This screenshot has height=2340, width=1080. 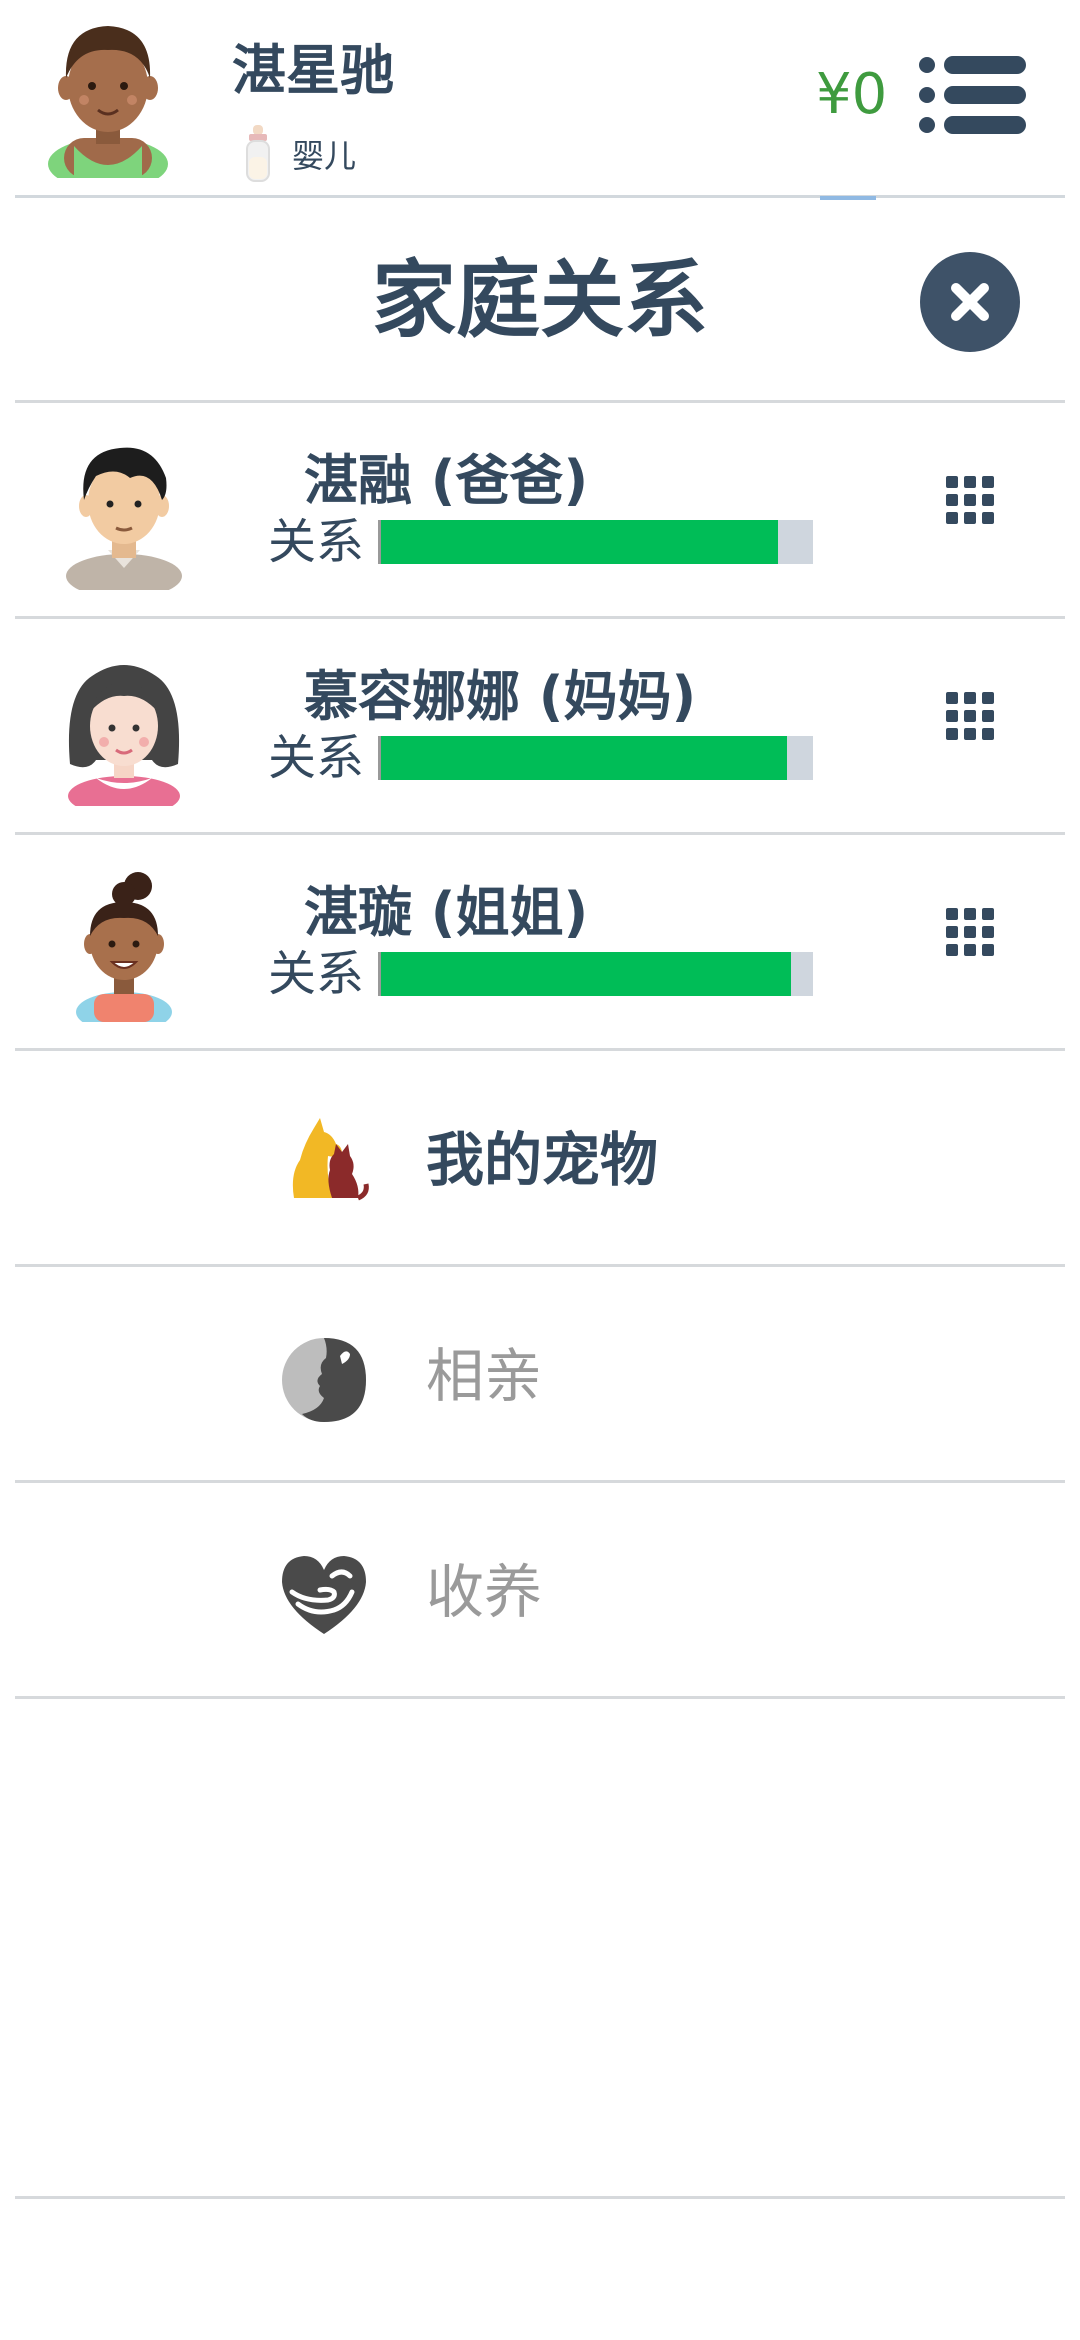 What do you see at coordinates (540, 100) in the screenshot?
I see `player-header: 湛星驰 婴儿 ¥0` at bounding box center [540, 100].